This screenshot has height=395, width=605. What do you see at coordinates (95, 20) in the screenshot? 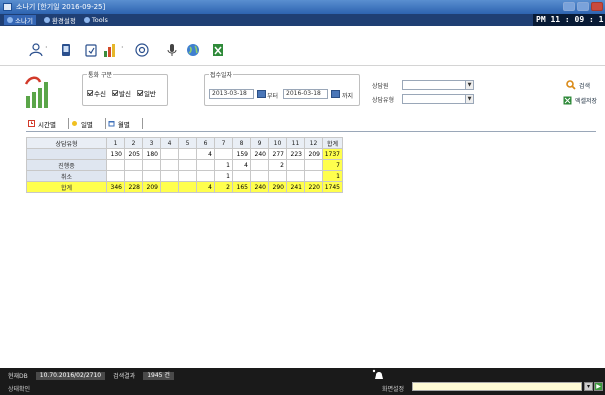
I see `menu-item-tools: Tools` at bounding box center [95, 20].